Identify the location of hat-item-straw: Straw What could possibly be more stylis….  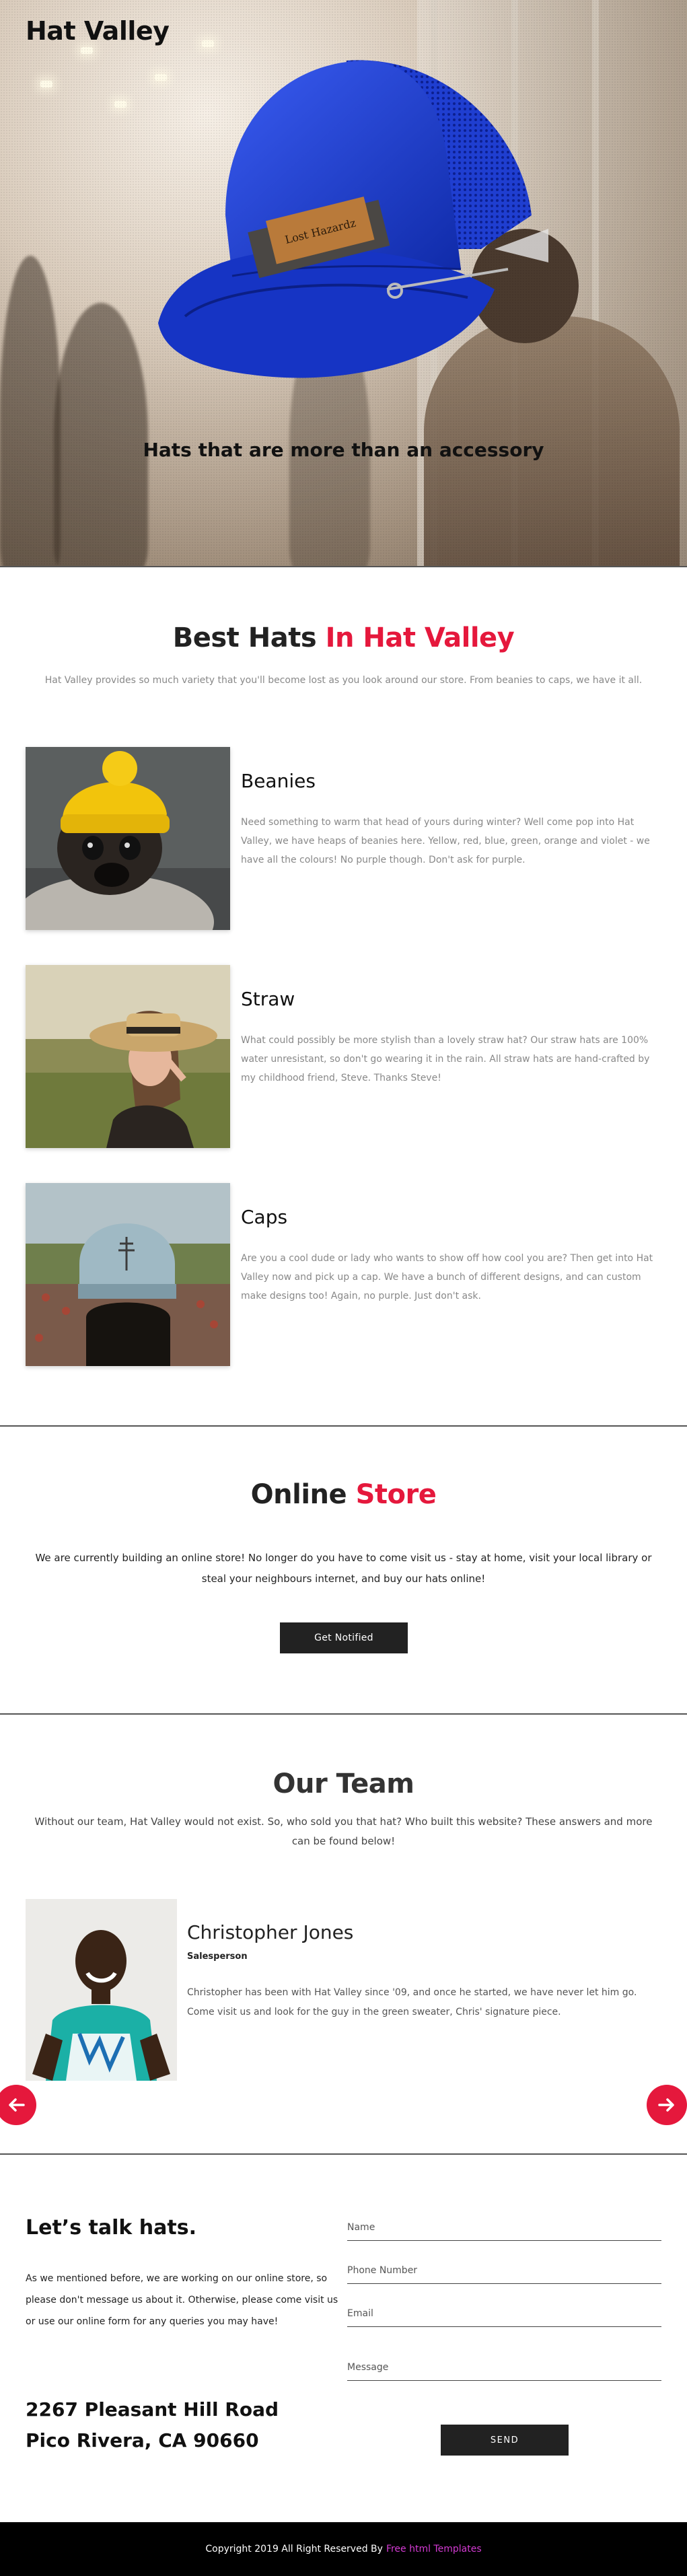
(345, 1056).